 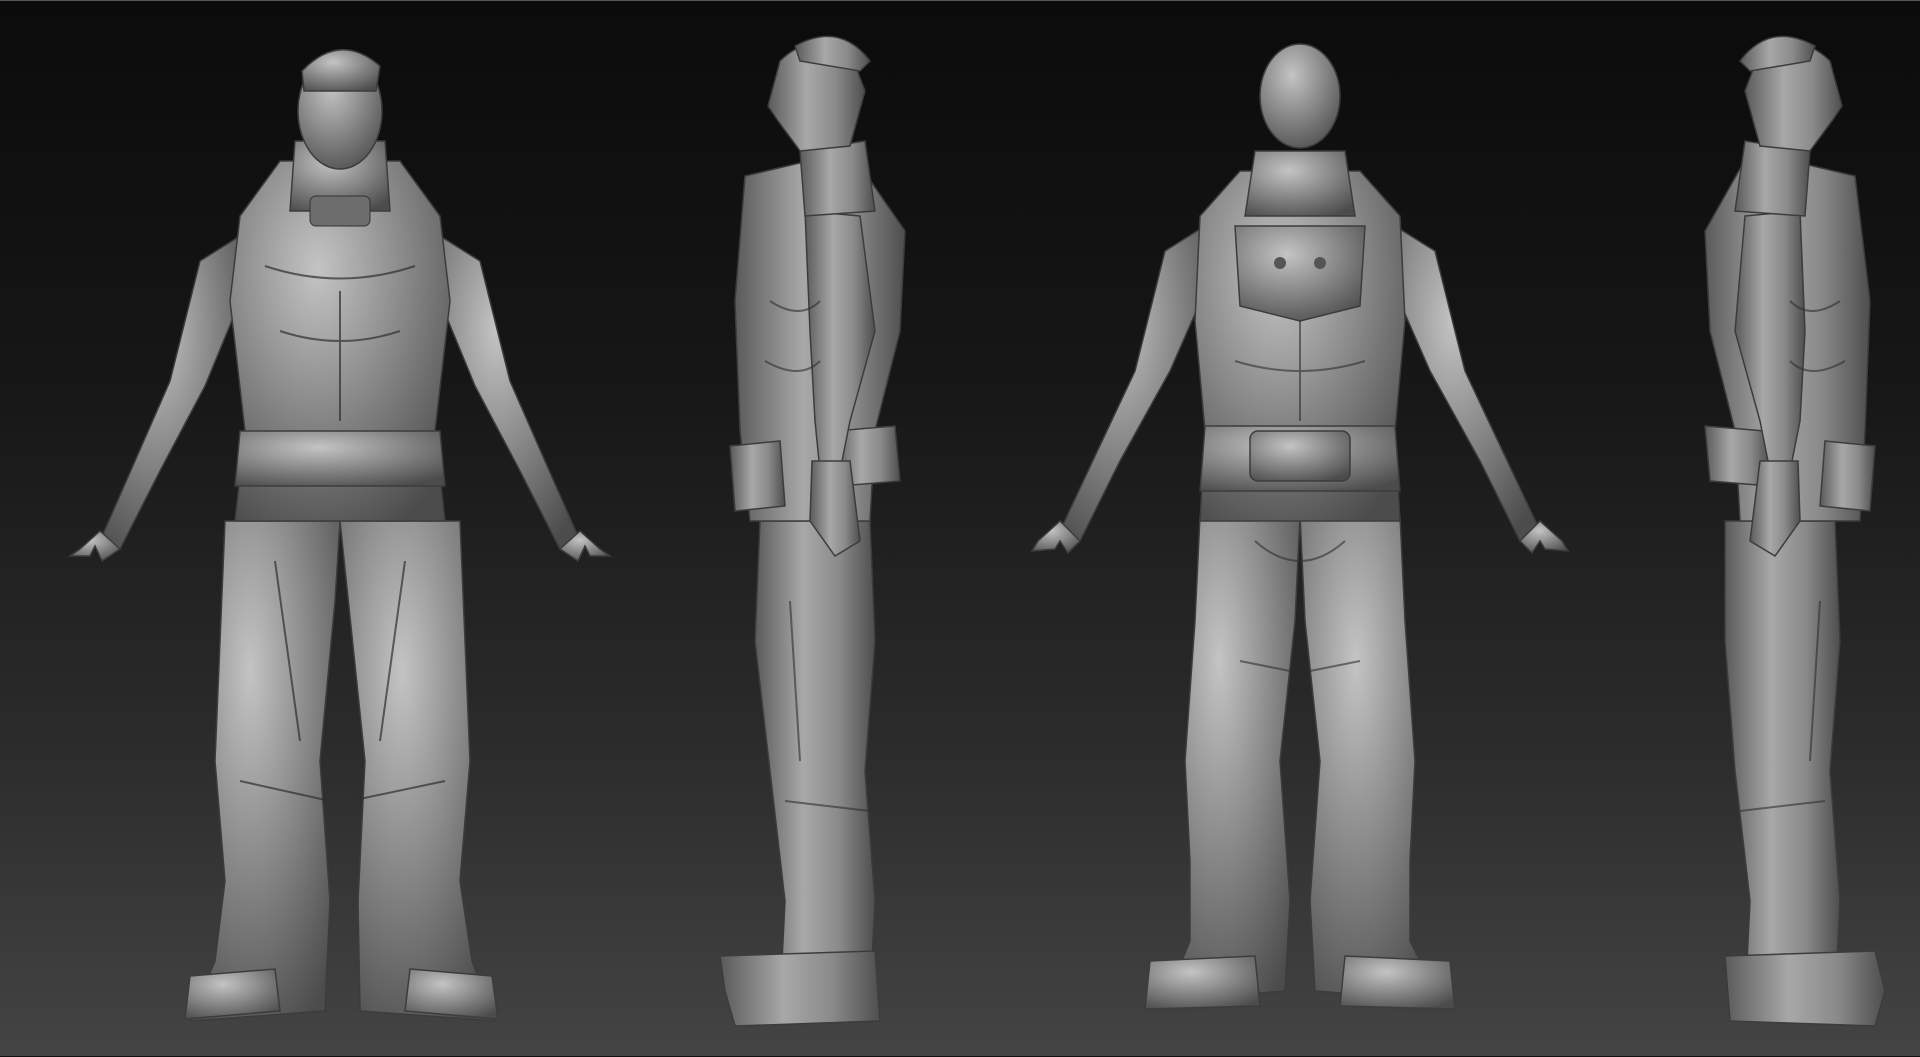 What do you see at coordinates (1795, 529) in the screenshot?
I see `side-view-figure-right` at bounding box center [1795, 529].